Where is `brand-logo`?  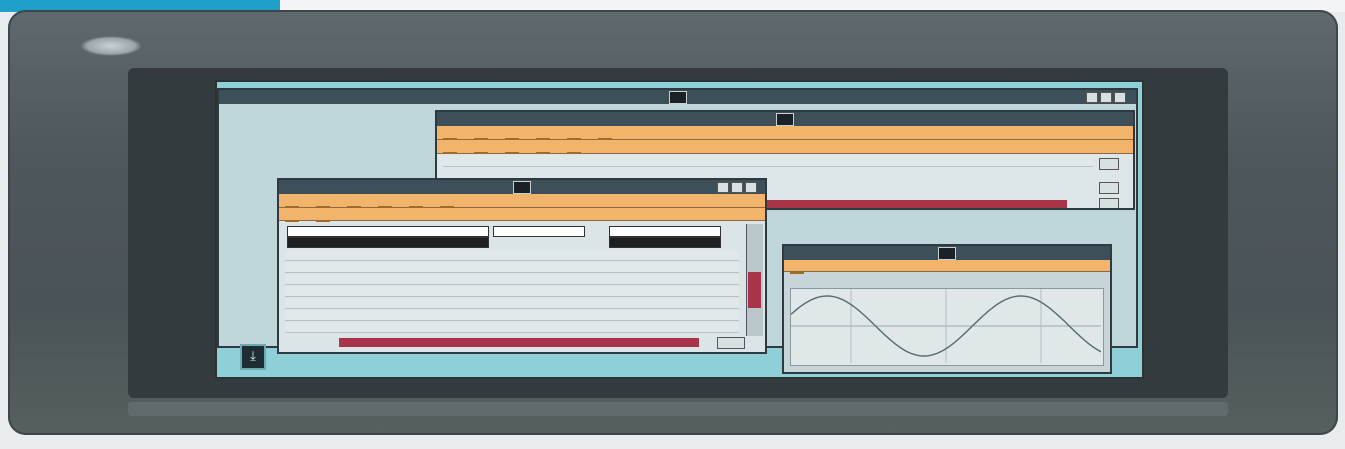
brand-logo is located at coordinates (111, 46).